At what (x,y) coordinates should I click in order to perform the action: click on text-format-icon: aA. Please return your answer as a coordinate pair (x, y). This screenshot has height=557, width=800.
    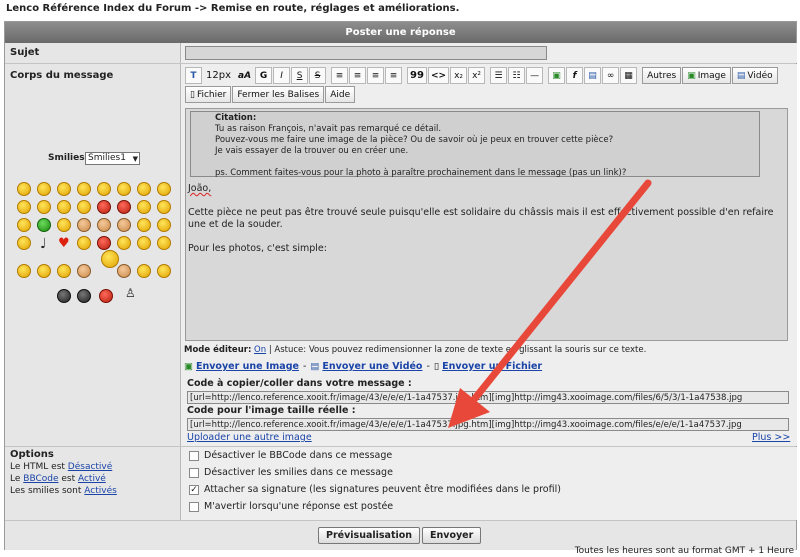
    Looking at the image, I should click on (244, 75).